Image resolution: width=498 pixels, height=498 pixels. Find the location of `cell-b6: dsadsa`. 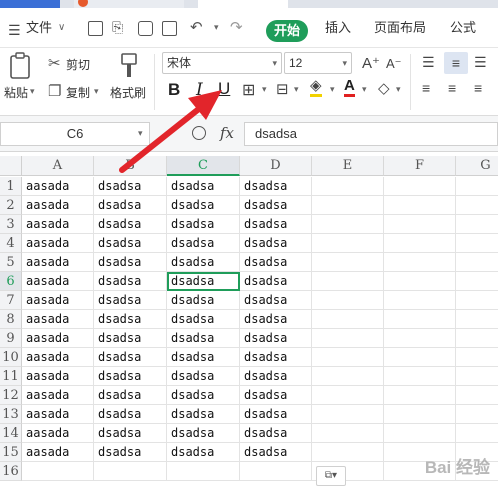

cell-b6: dsadsa is located at coordinates (130, 281).